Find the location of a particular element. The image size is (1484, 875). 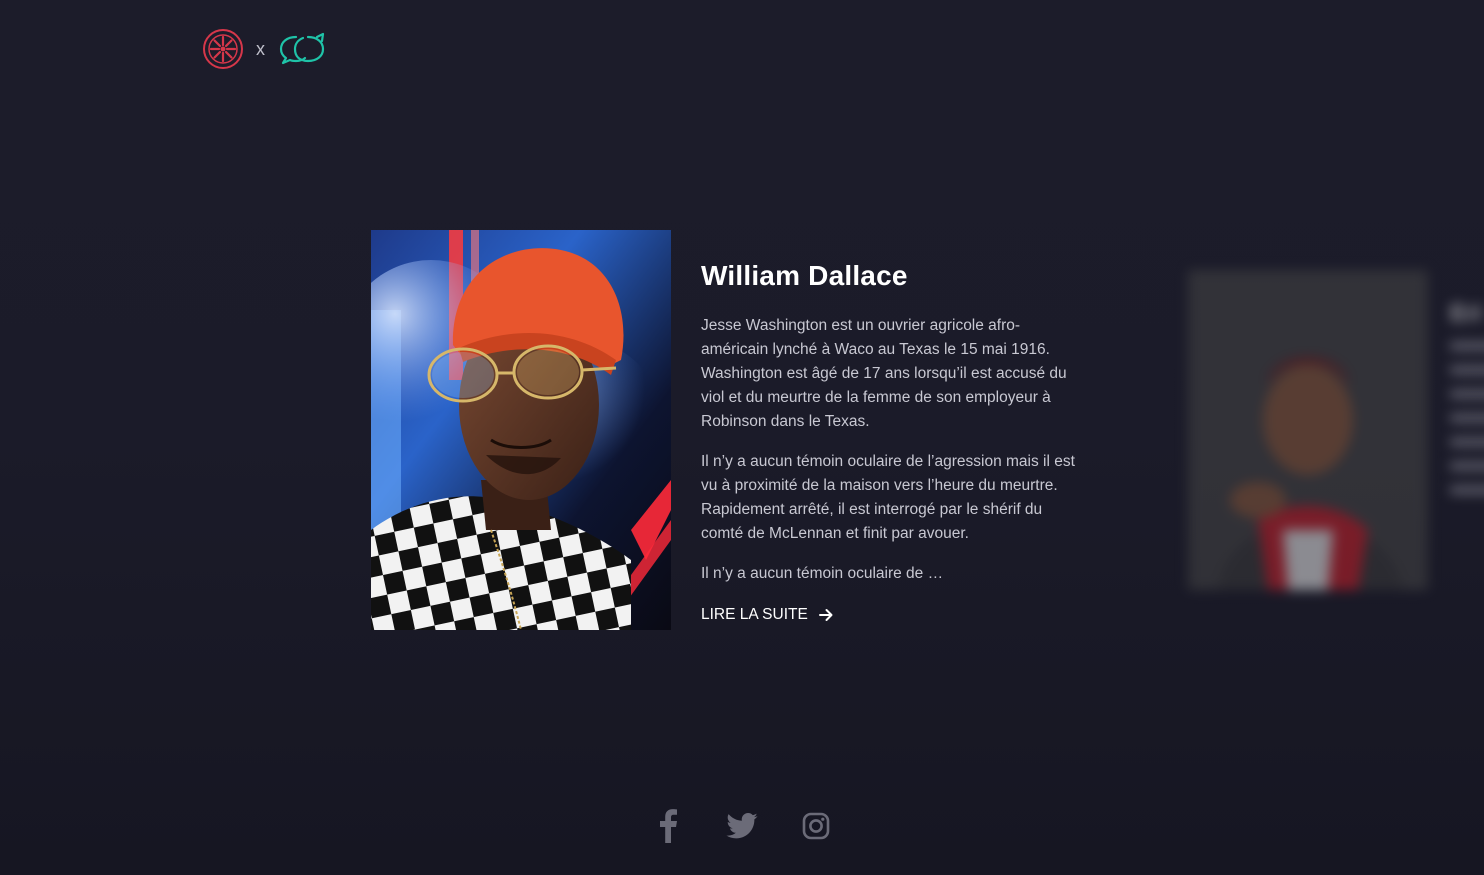

read-more-label: LIRE LA SUITE is located at coordinates (754, 614).